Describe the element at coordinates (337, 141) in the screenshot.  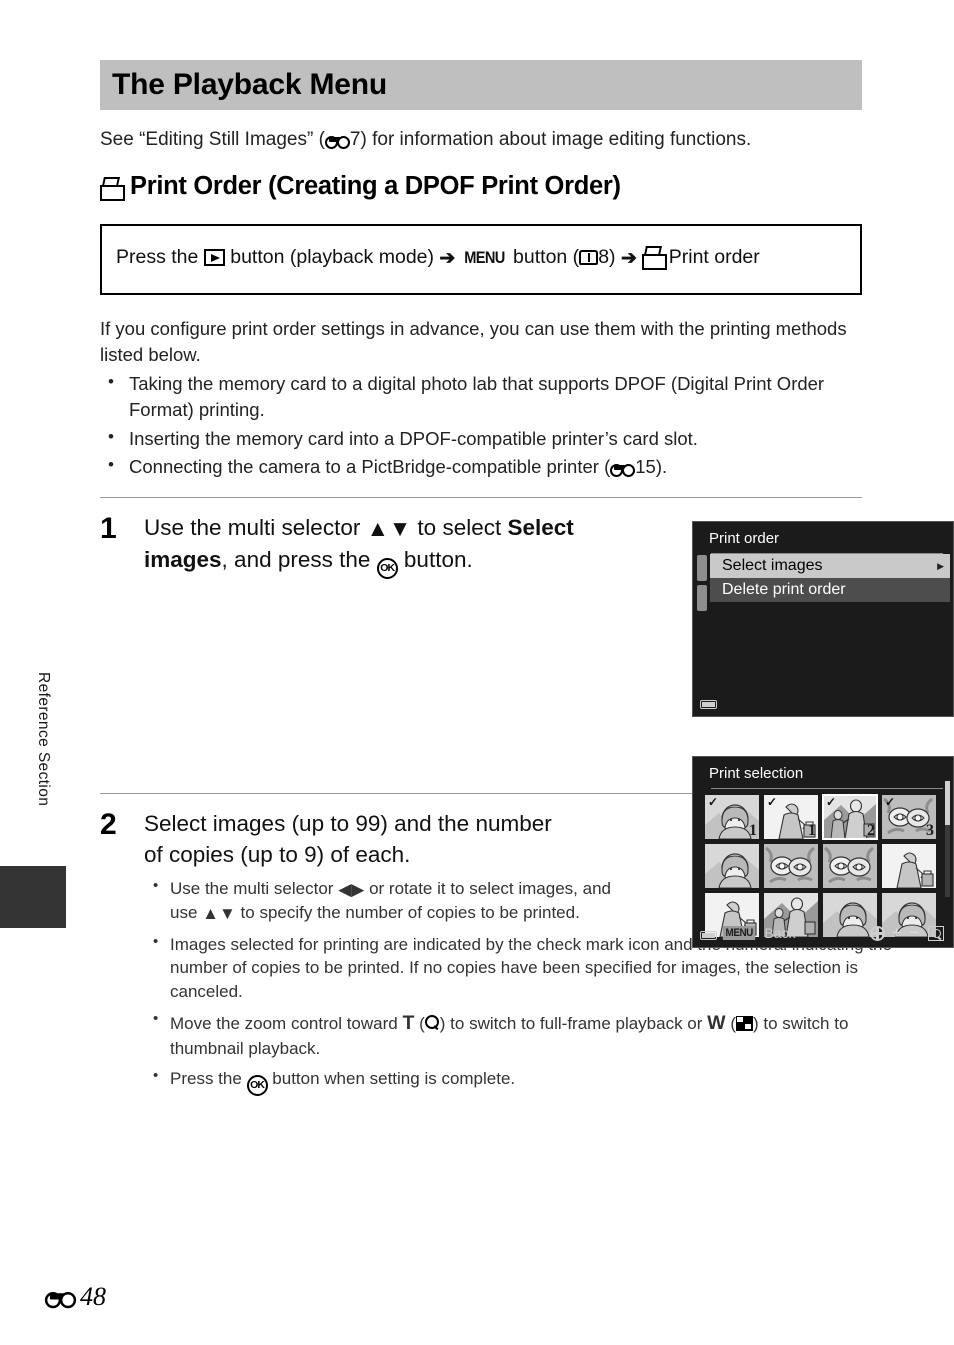
I see `e-symbol-icon` at that location.